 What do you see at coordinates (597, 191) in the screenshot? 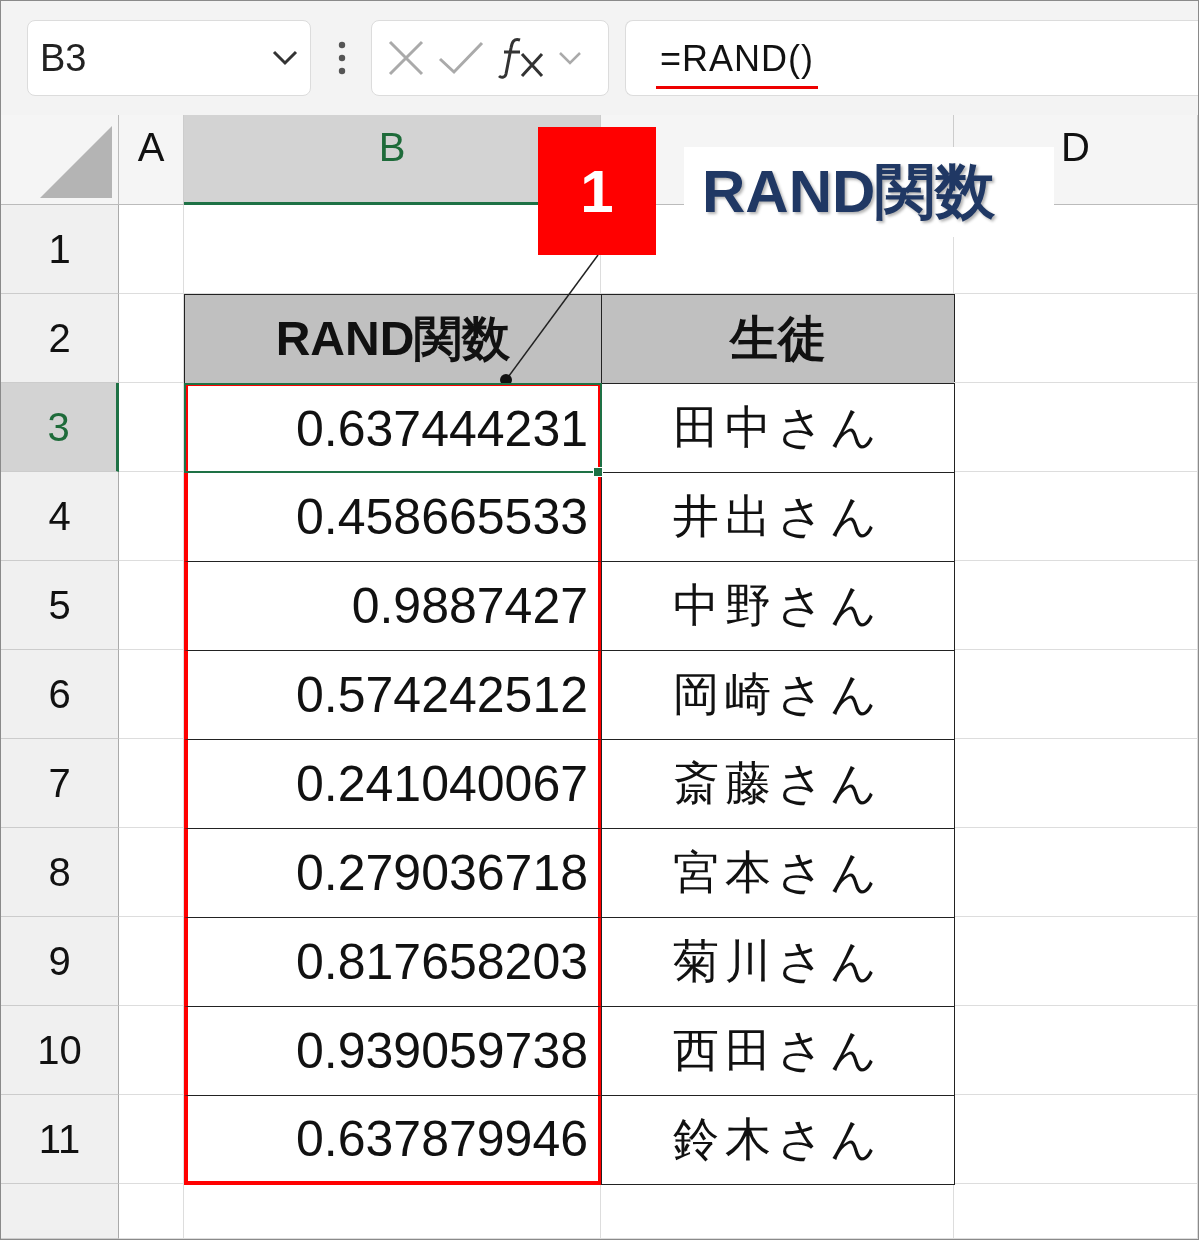
I see `step-number-tooltip: 1` at bounding box center [597, 191].